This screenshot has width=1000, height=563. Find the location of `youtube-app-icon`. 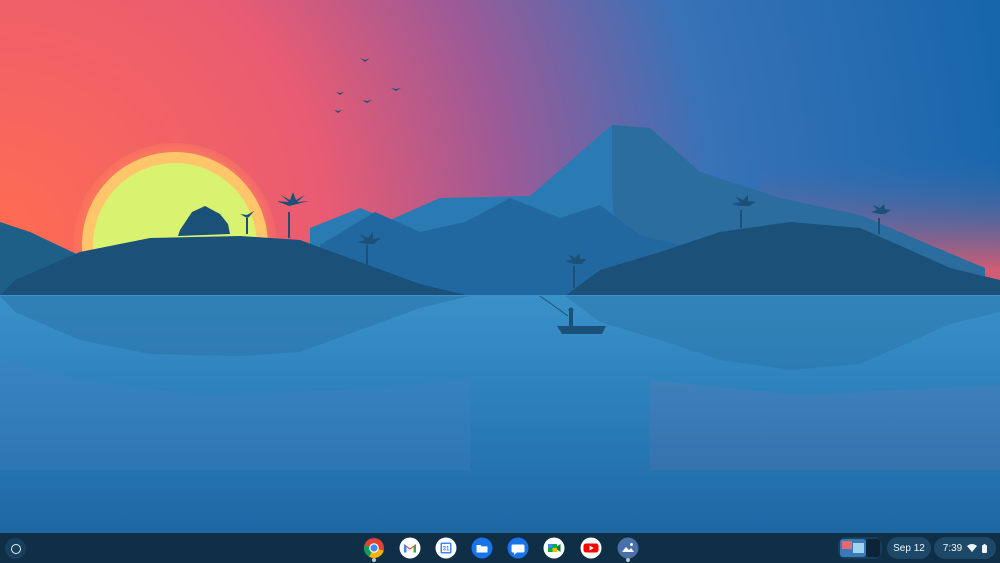

youtube-app-icon is located at coordinates (591, 548).